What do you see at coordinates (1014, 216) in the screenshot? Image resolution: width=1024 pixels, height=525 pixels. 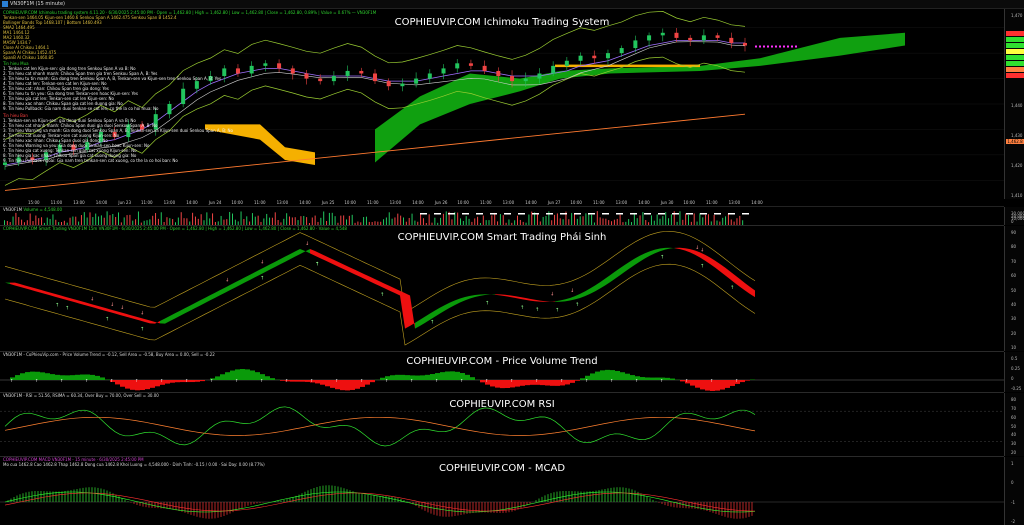 I see `volume-axis: 30,000 20,000 10,000 0` at bounding box center [1014, 216].